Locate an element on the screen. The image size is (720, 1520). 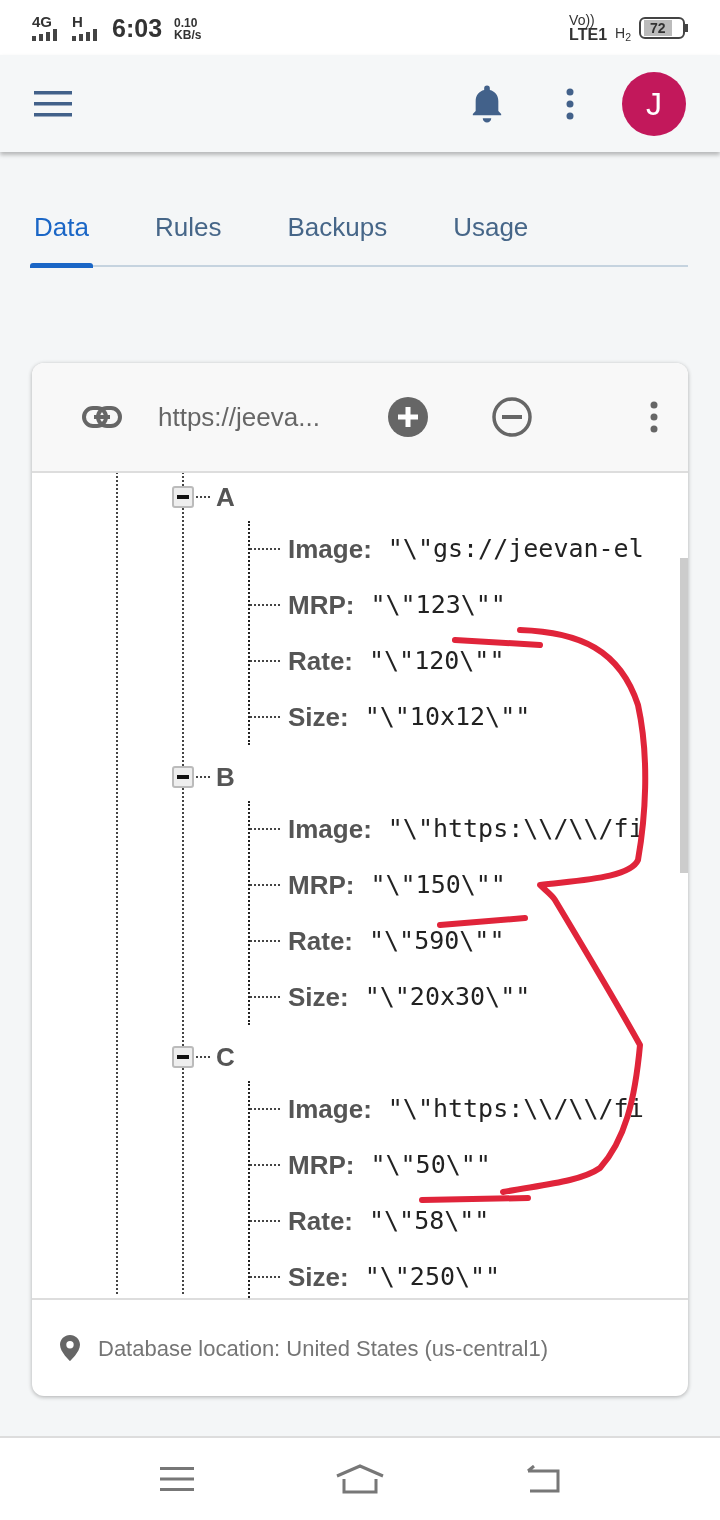
speed-value: 0.10 is located at coordinates (186, 23).